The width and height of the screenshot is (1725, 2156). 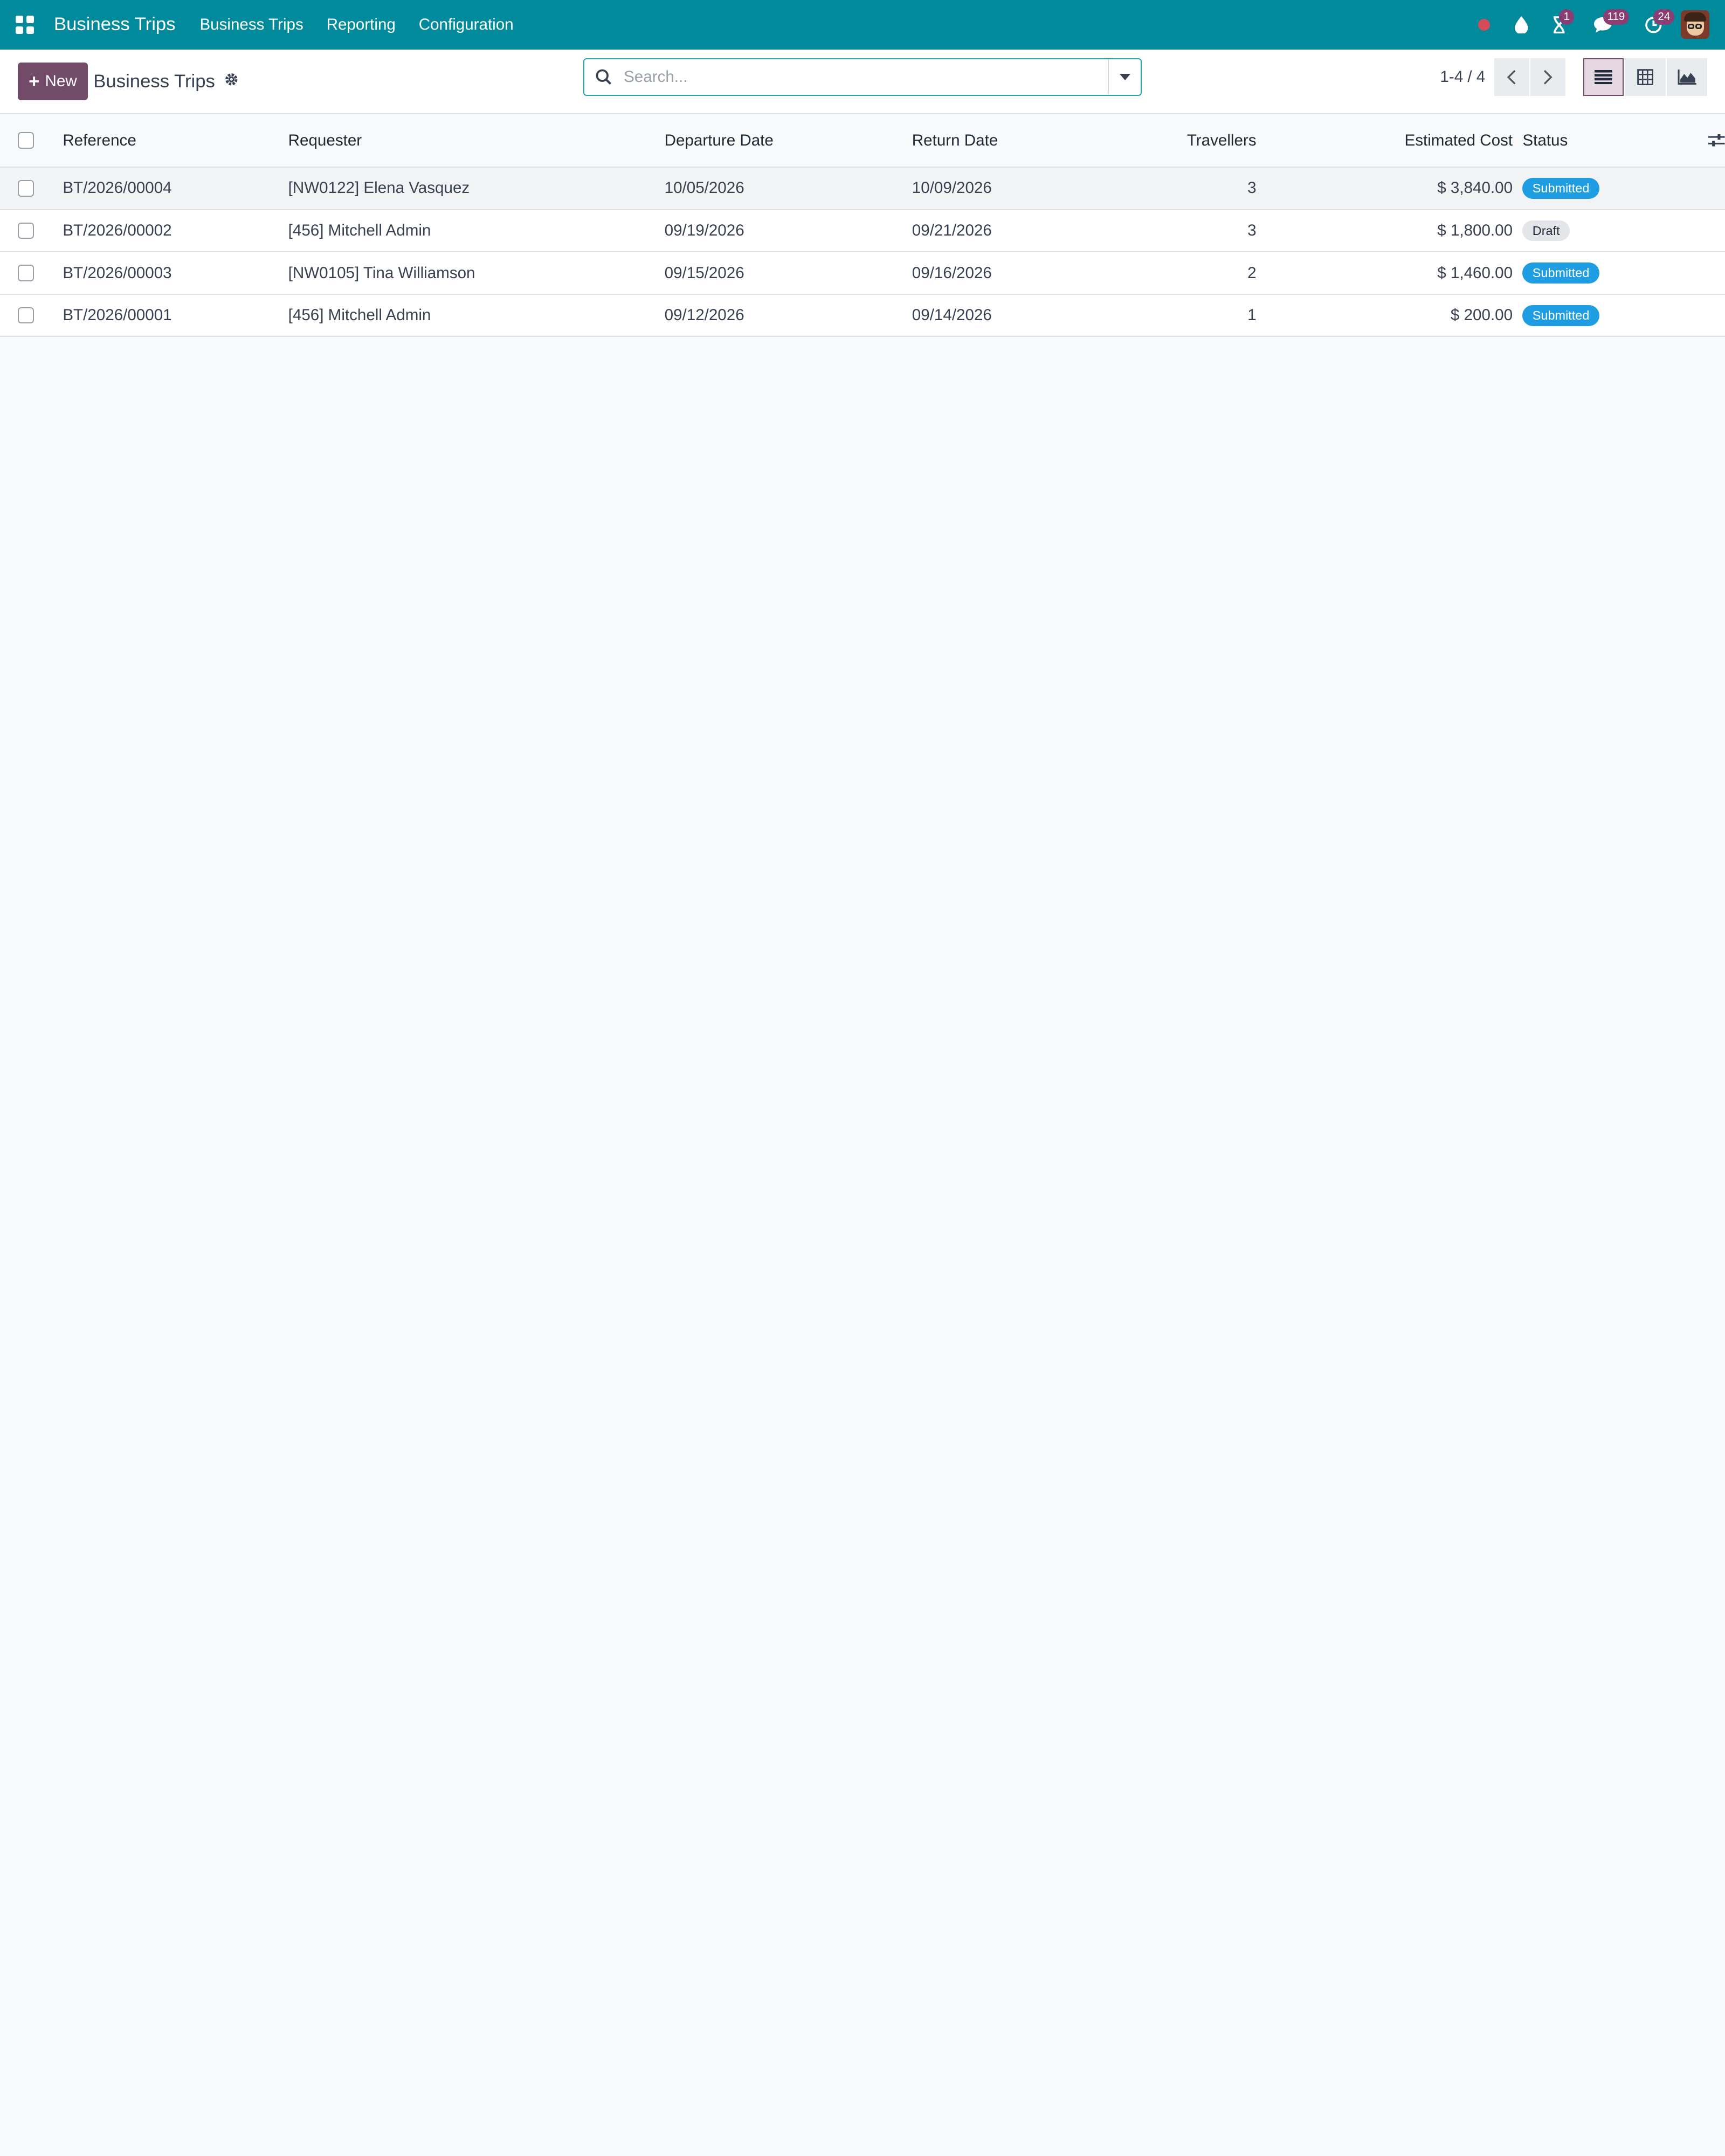 What do you see at coordinates (788, 141) in the screenshot?
I see `col-departure-date: Departure Date` at bounding box center [788, 141].